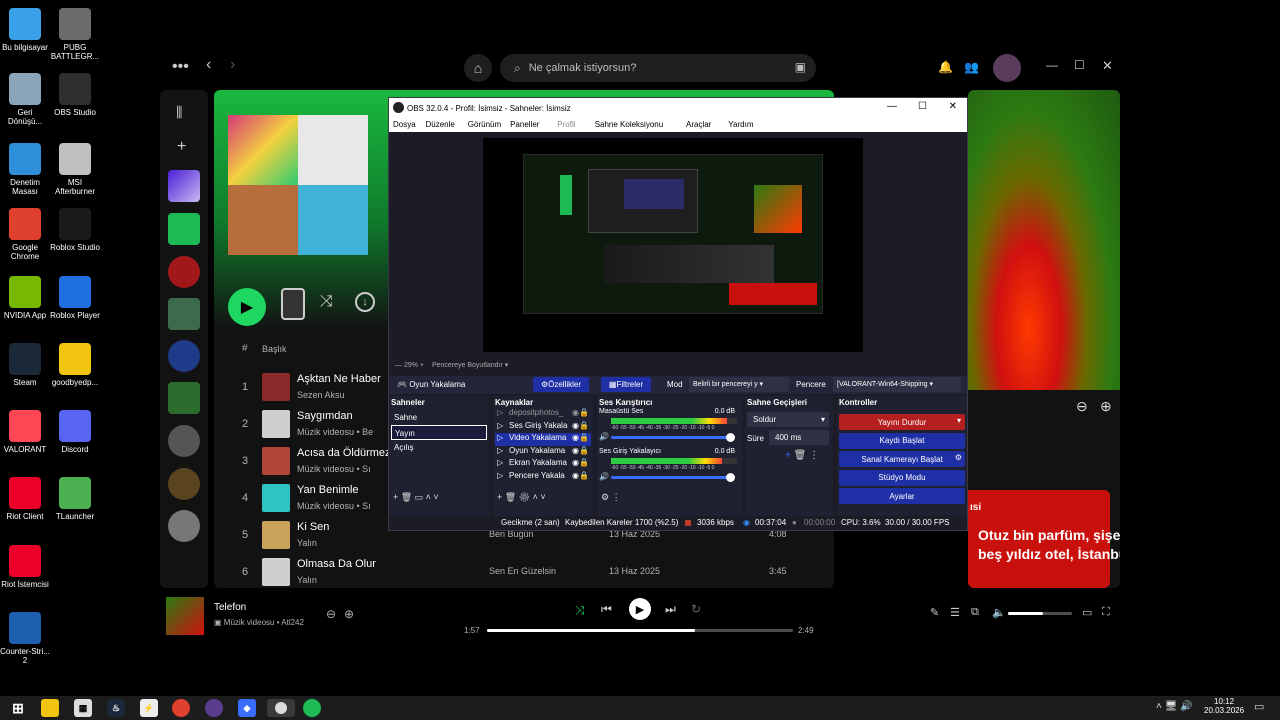  Describe the element at coordinates (626, 384) in the screenshot. I see `filters-button: ▦ Filtreler` at that location.